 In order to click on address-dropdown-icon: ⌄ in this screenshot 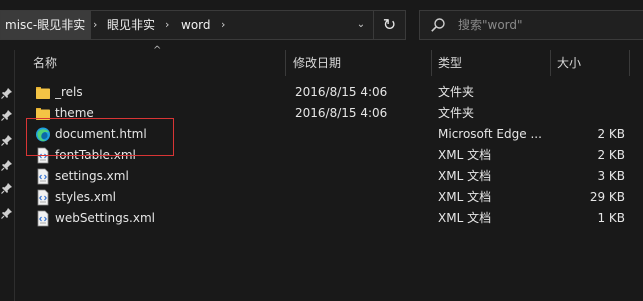, I will do `click(361, 25)`.